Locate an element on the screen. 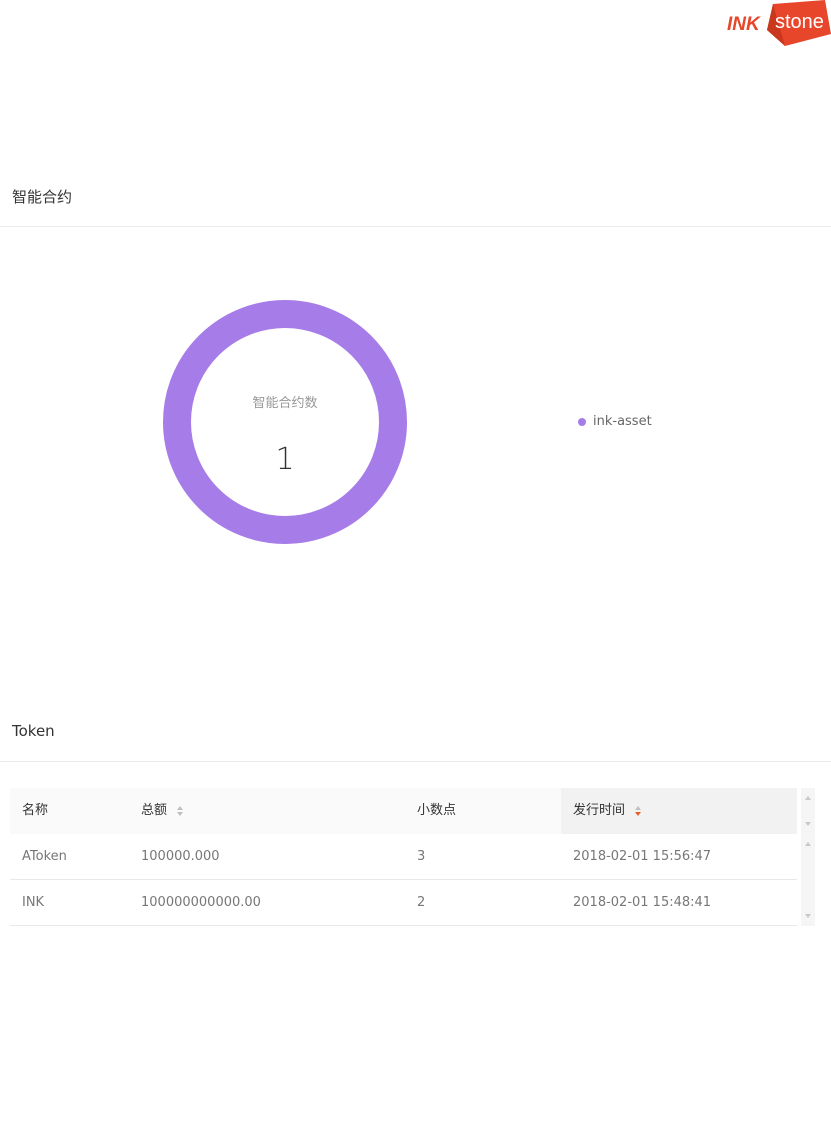 The image size is (831, 1147). body-scrollbar is located at coordinates (808, 880).